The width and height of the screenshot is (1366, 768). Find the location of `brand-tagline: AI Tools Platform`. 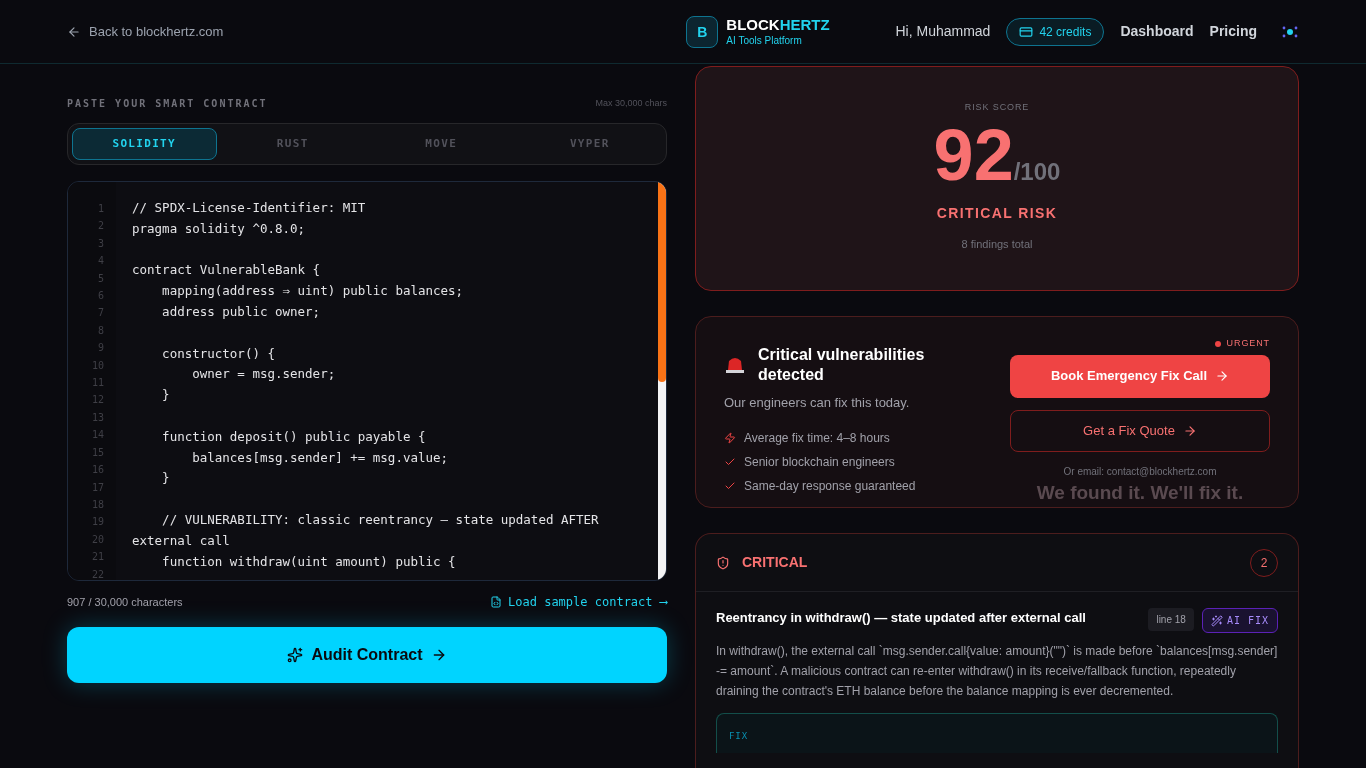

brand-tagline: AI Tools Platform is located at coordinates (764, 41).